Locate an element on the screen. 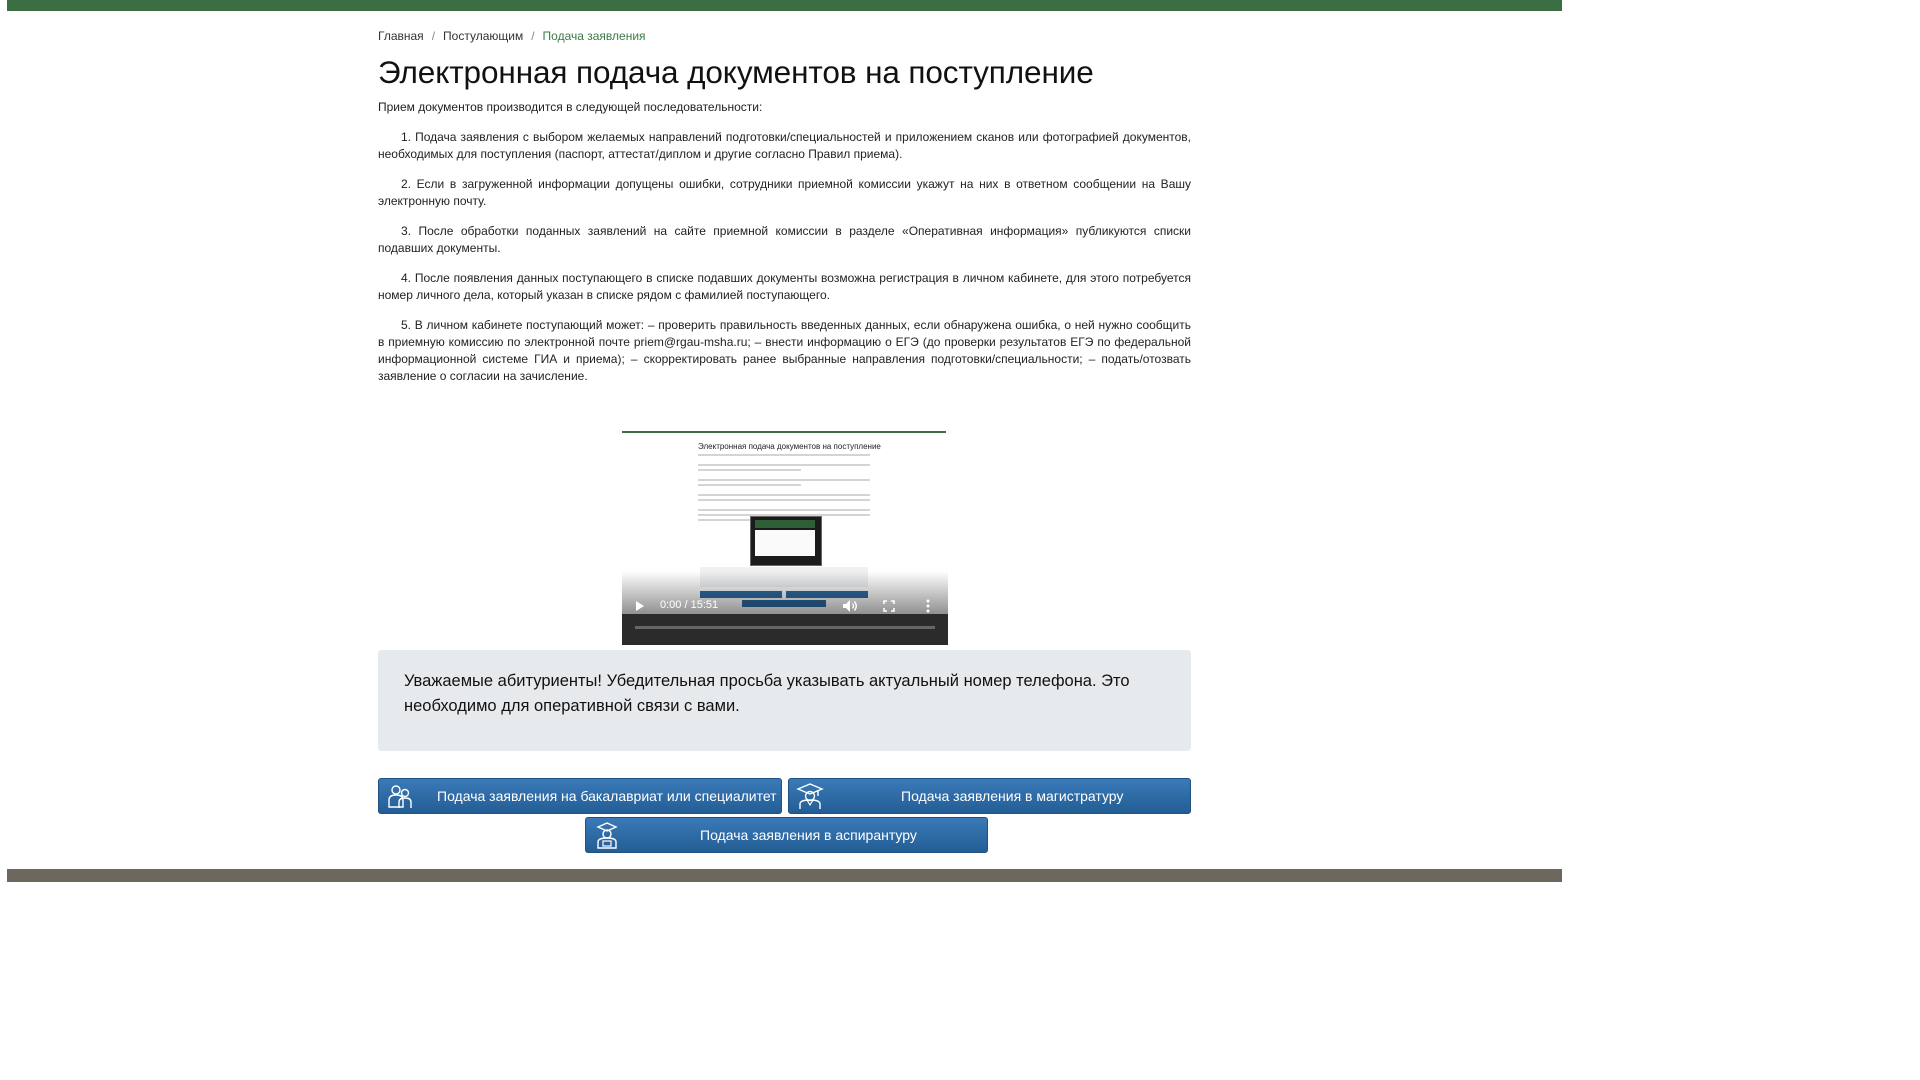 The width and height of the screenshot is (1920, 1080). video-bottom-strip is located at coordinates (785, 629).